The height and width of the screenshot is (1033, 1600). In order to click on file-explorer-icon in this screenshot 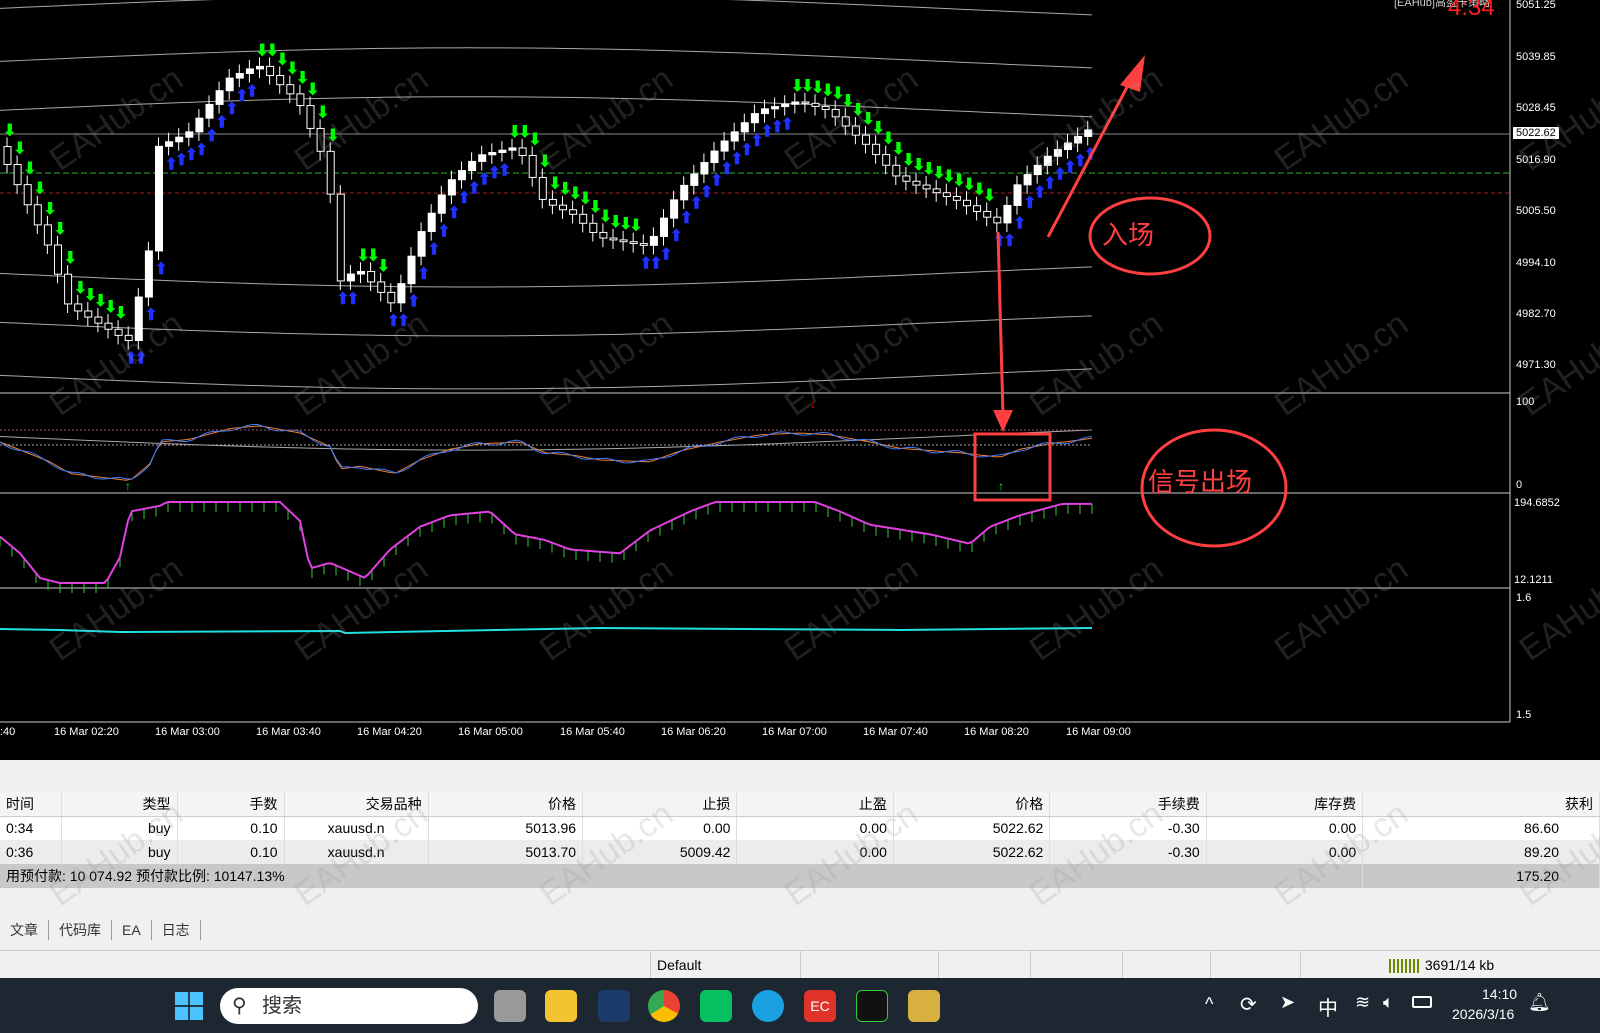, I will do `click(561, 1006)`.